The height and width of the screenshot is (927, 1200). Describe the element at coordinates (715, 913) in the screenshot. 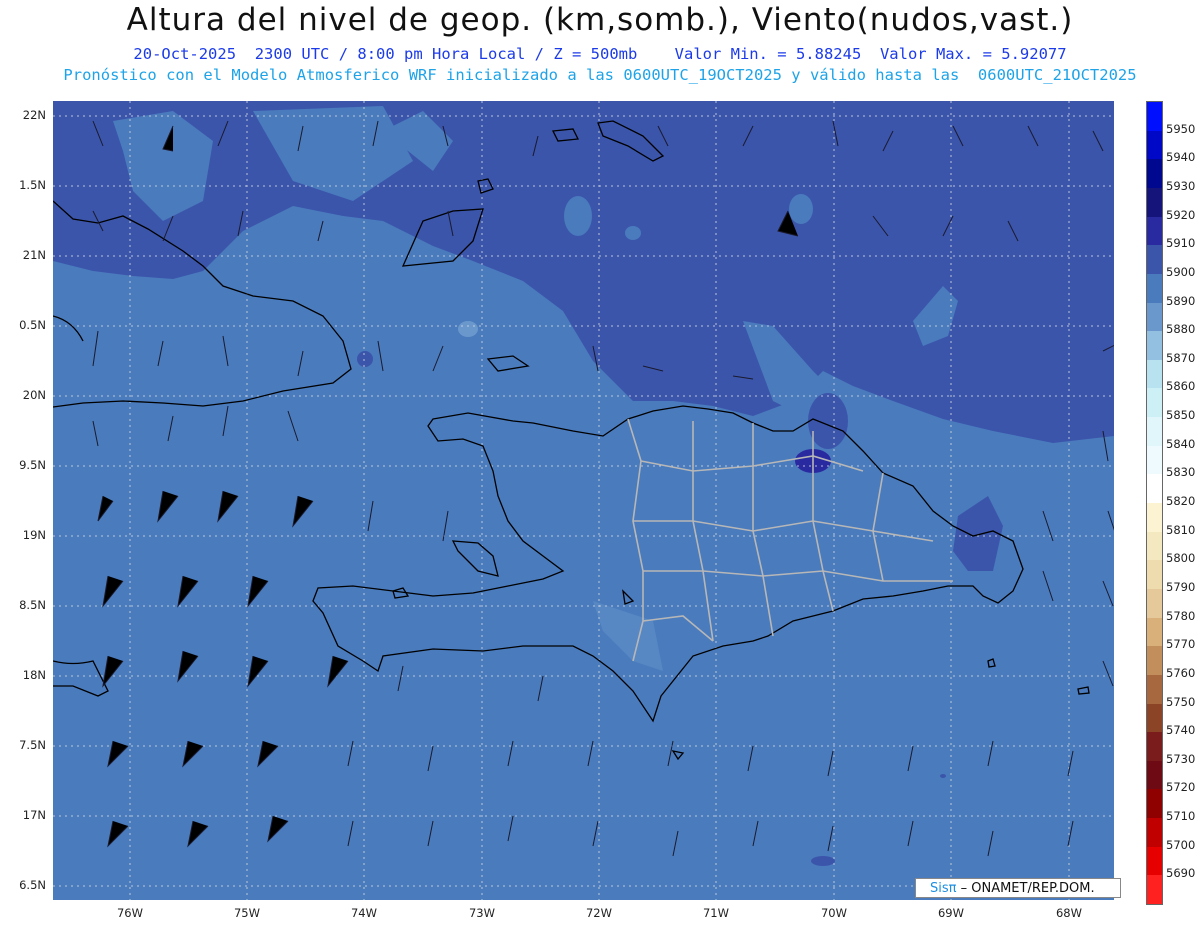

I see `lon-label-5: 71W` at that location.